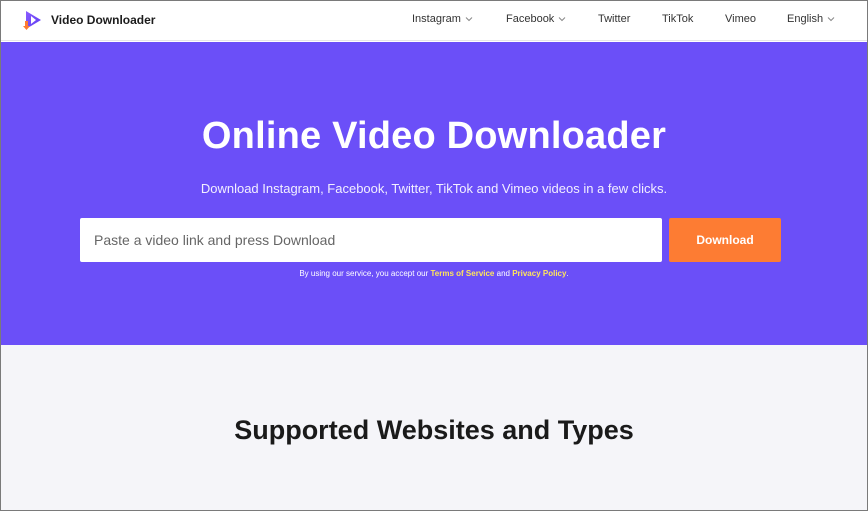  What do you see at coordinates (434, 136) in the screenshot?
I see `page-title: Online Video Downloader` at bounding box center [434, 136].